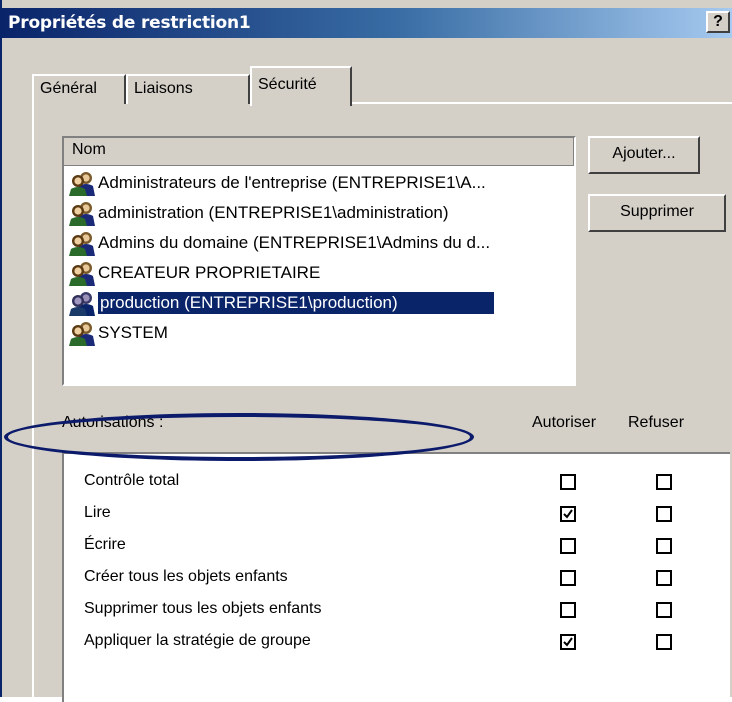  I want to click on remove-button: Supprimer, so click(657, 213).